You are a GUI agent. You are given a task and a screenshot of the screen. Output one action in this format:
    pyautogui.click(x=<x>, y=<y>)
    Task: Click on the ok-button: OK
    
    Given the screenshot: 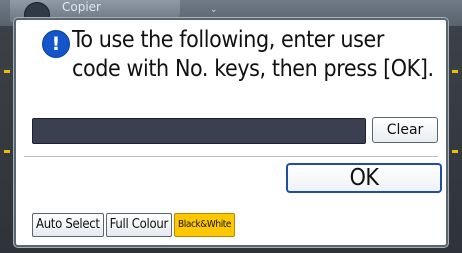 What is the action you would take?
    pyautogui.click(x=364, y=178)
    